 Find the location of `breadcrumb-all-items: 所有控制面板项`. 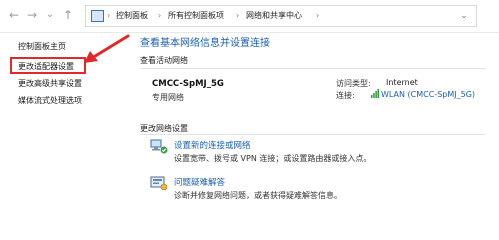

breadcrumb-all-items: 所有控制面板项 is located at coordinates (196, 16).